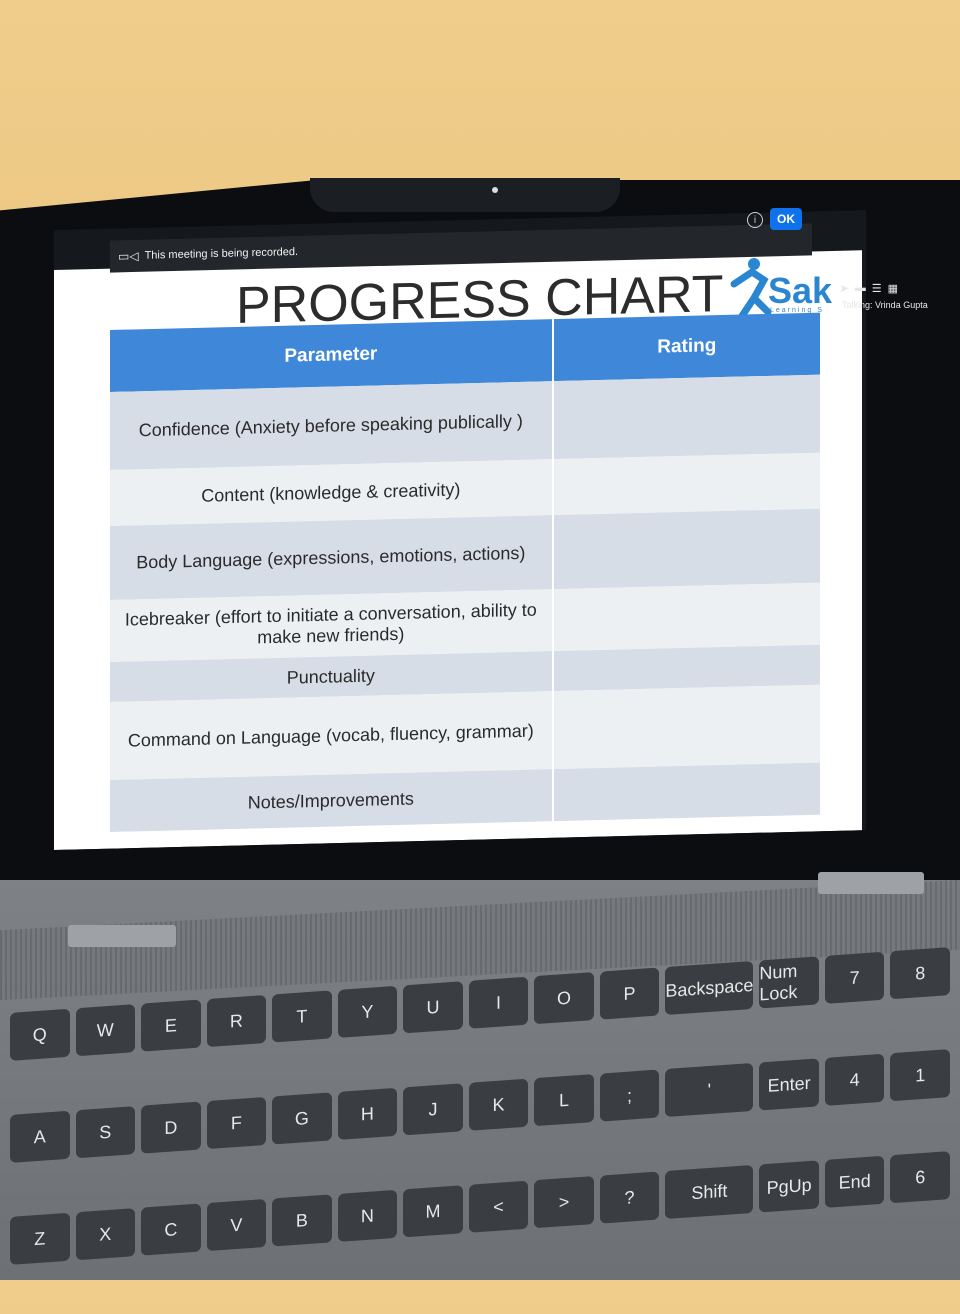  What do you see at coordinates (433, 1007) in the screenshot?
I see `keyboard-key: U` at bounding box center [433, 1007].